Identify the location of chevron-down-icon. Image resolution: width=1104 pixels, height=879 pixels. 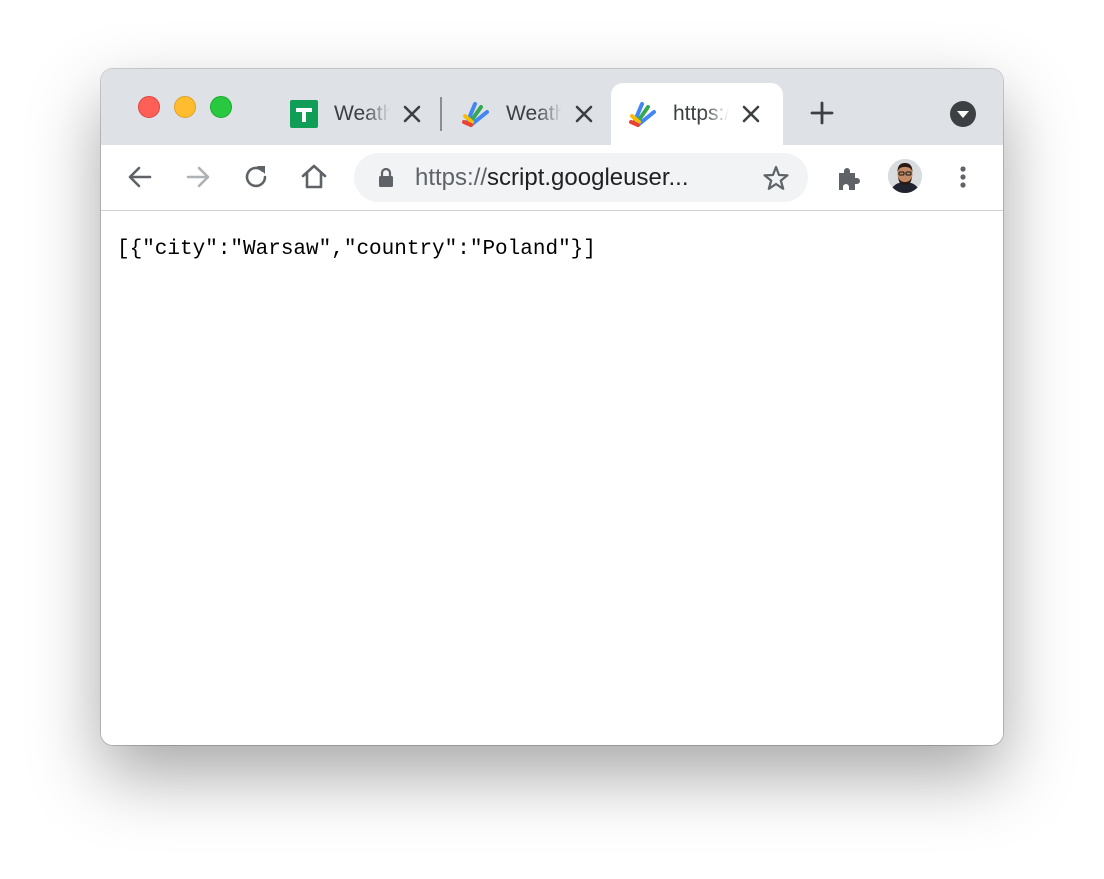
(963, 114).